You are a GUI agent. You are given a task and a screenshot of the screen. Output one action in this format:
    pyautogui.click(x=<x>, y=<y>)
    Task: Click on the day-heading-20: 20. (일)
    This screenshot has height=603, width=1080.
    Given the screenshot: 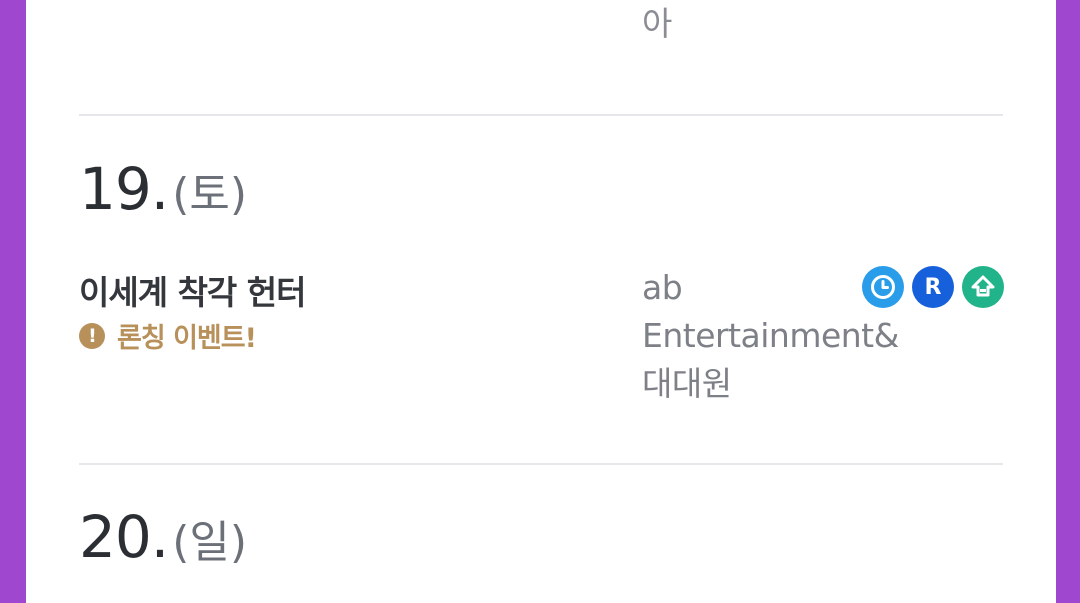 What is the action you would take?
    pyautogui.click(x=163, y=537)
    